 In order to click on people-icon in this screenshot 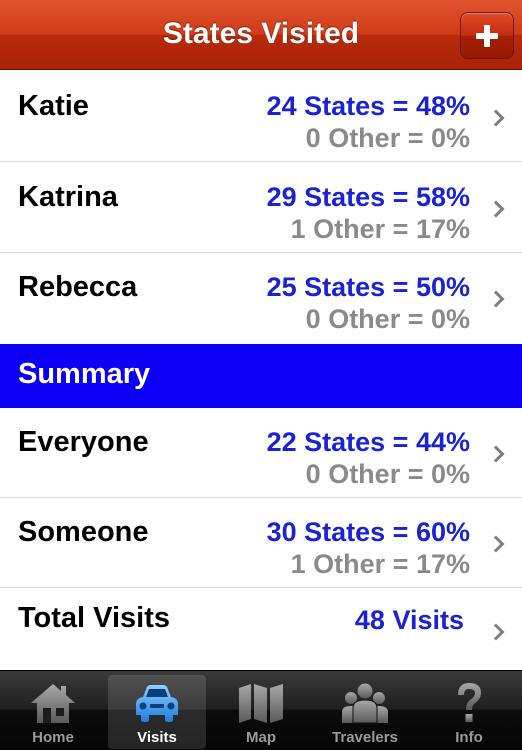, I will do `click(365, 703)`.